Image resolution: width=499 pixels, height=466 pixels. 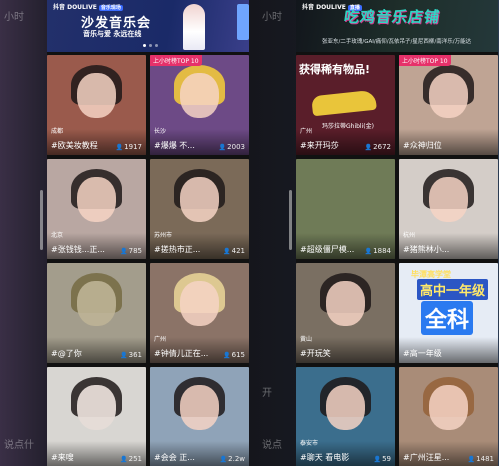 What do you see at coordinates (74, 145) in the screenshot?
I see `room-caption: #欧美妆教程` at bounding box center [74, 145].